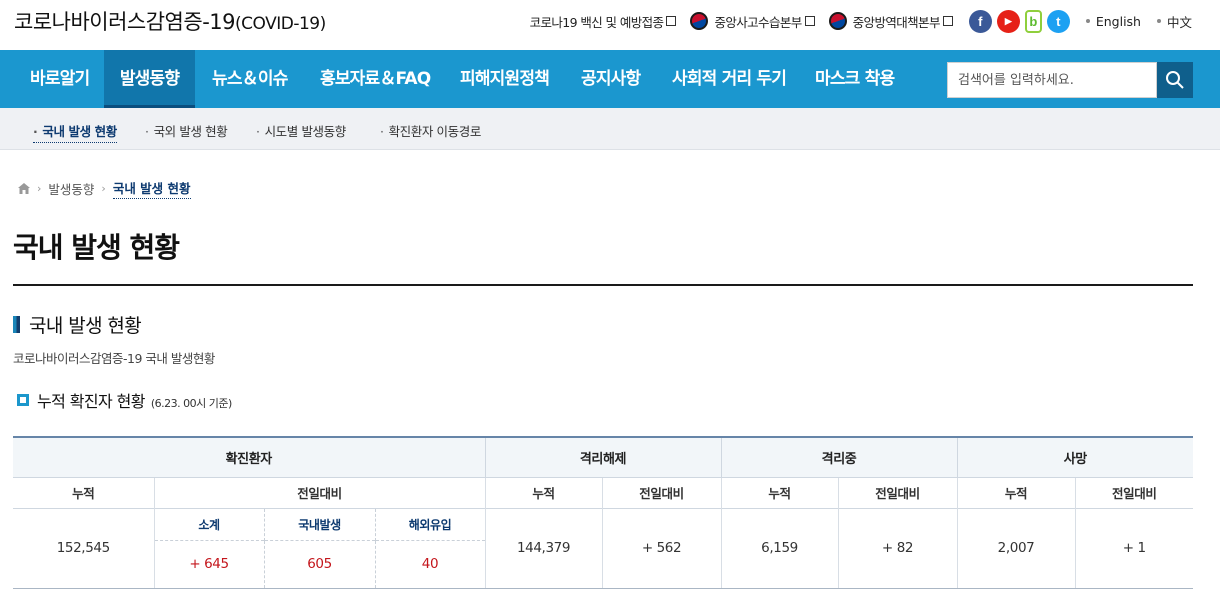 The image size is (1220, 607). What do you see at coordinates (610, 79) in the screenshot?
I see `nav-item-notice: 공지사항` at bounding box center [610, 79].